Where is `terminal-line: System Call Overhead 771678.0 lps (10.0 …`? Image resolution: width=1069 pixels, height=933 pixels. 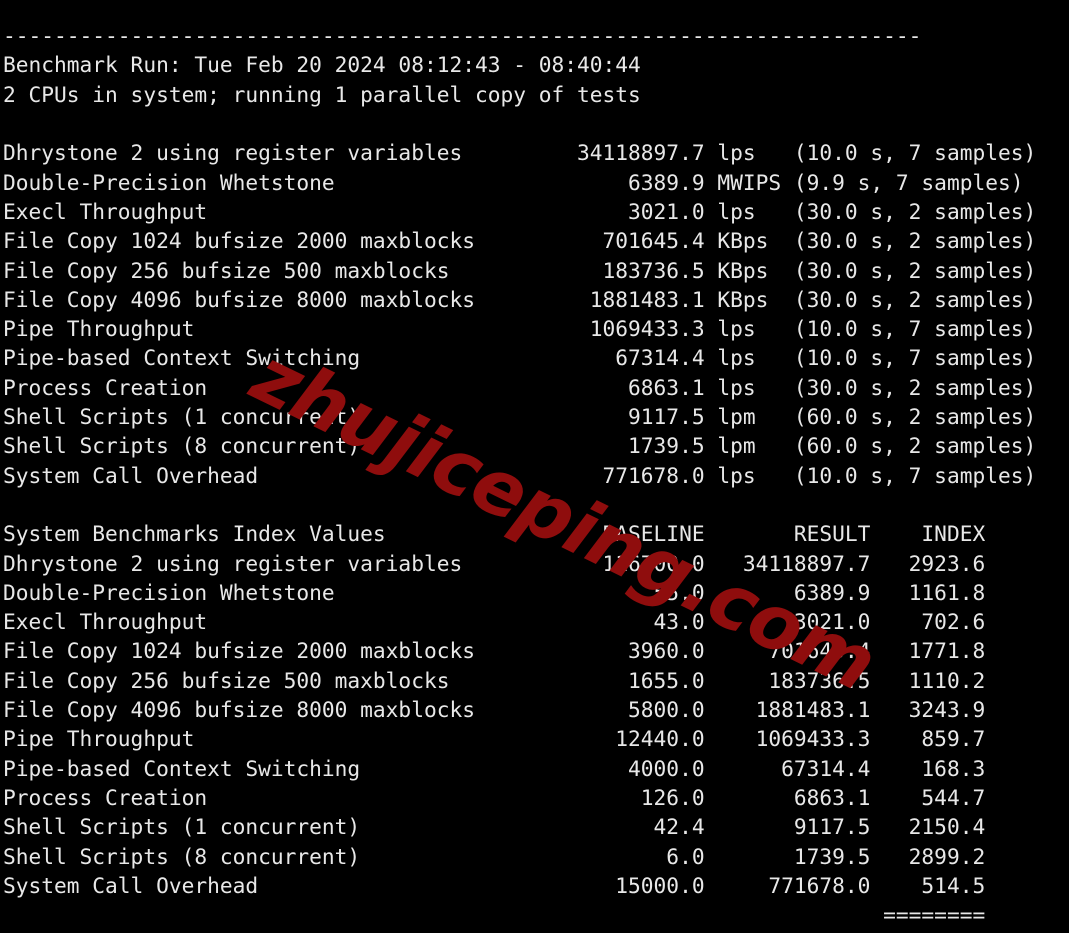
terminal-line: System Call Overhead 771678.0 lps (10.0 … is located at coordinates (520, 475).